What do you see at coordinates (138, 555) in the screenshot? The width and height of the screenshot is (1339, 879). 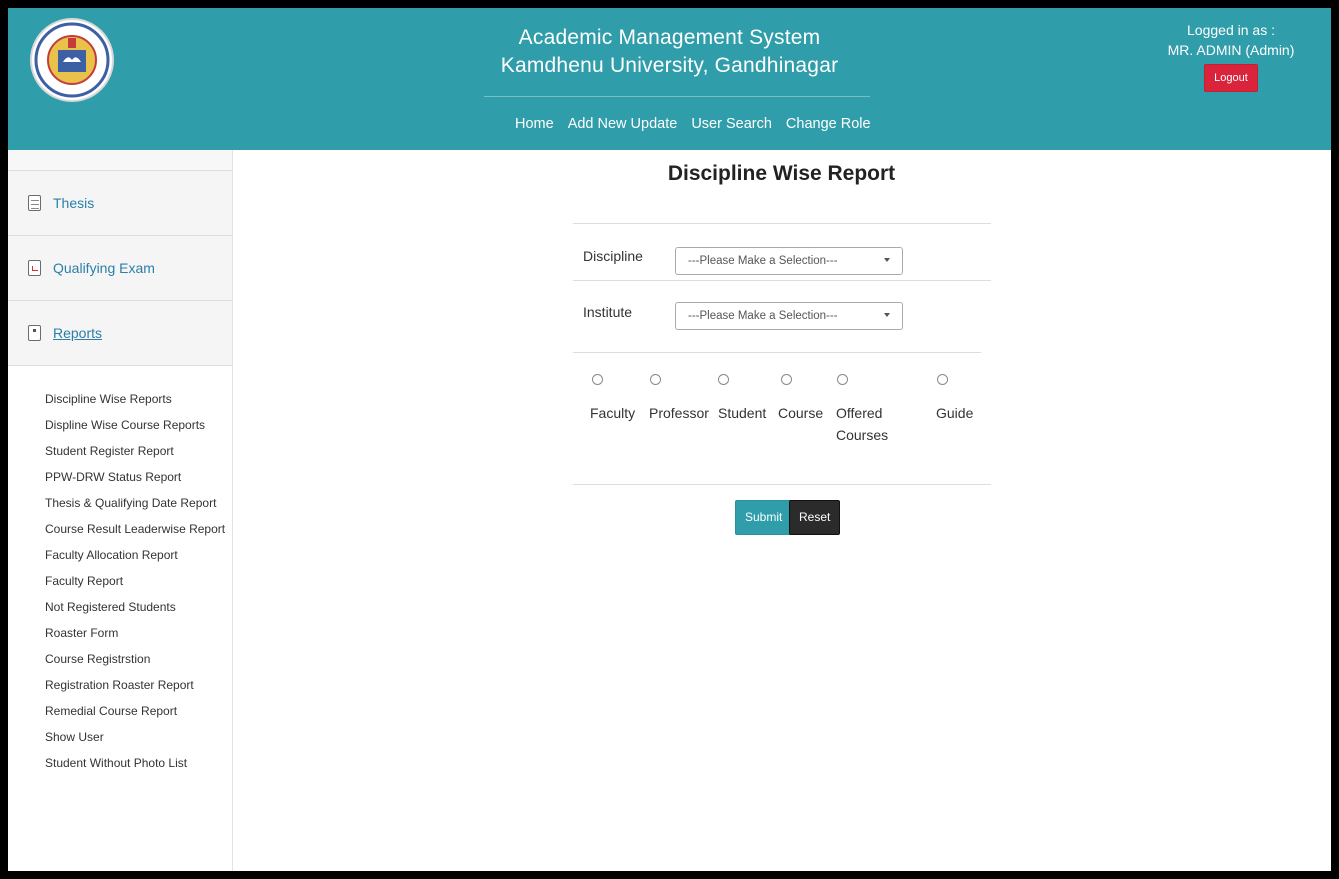 I see `report-link-faculty-allocation: Faculty Allocation Report` at bounding box center [138, 555].